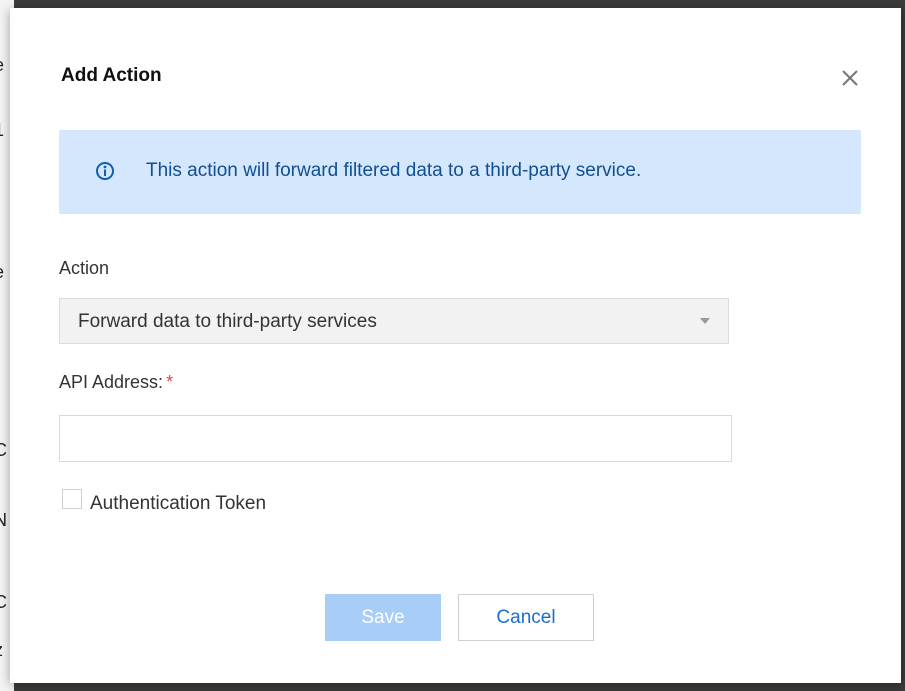  I want to click on action-select-value: Forward data to third-party services, so click(227, 321).